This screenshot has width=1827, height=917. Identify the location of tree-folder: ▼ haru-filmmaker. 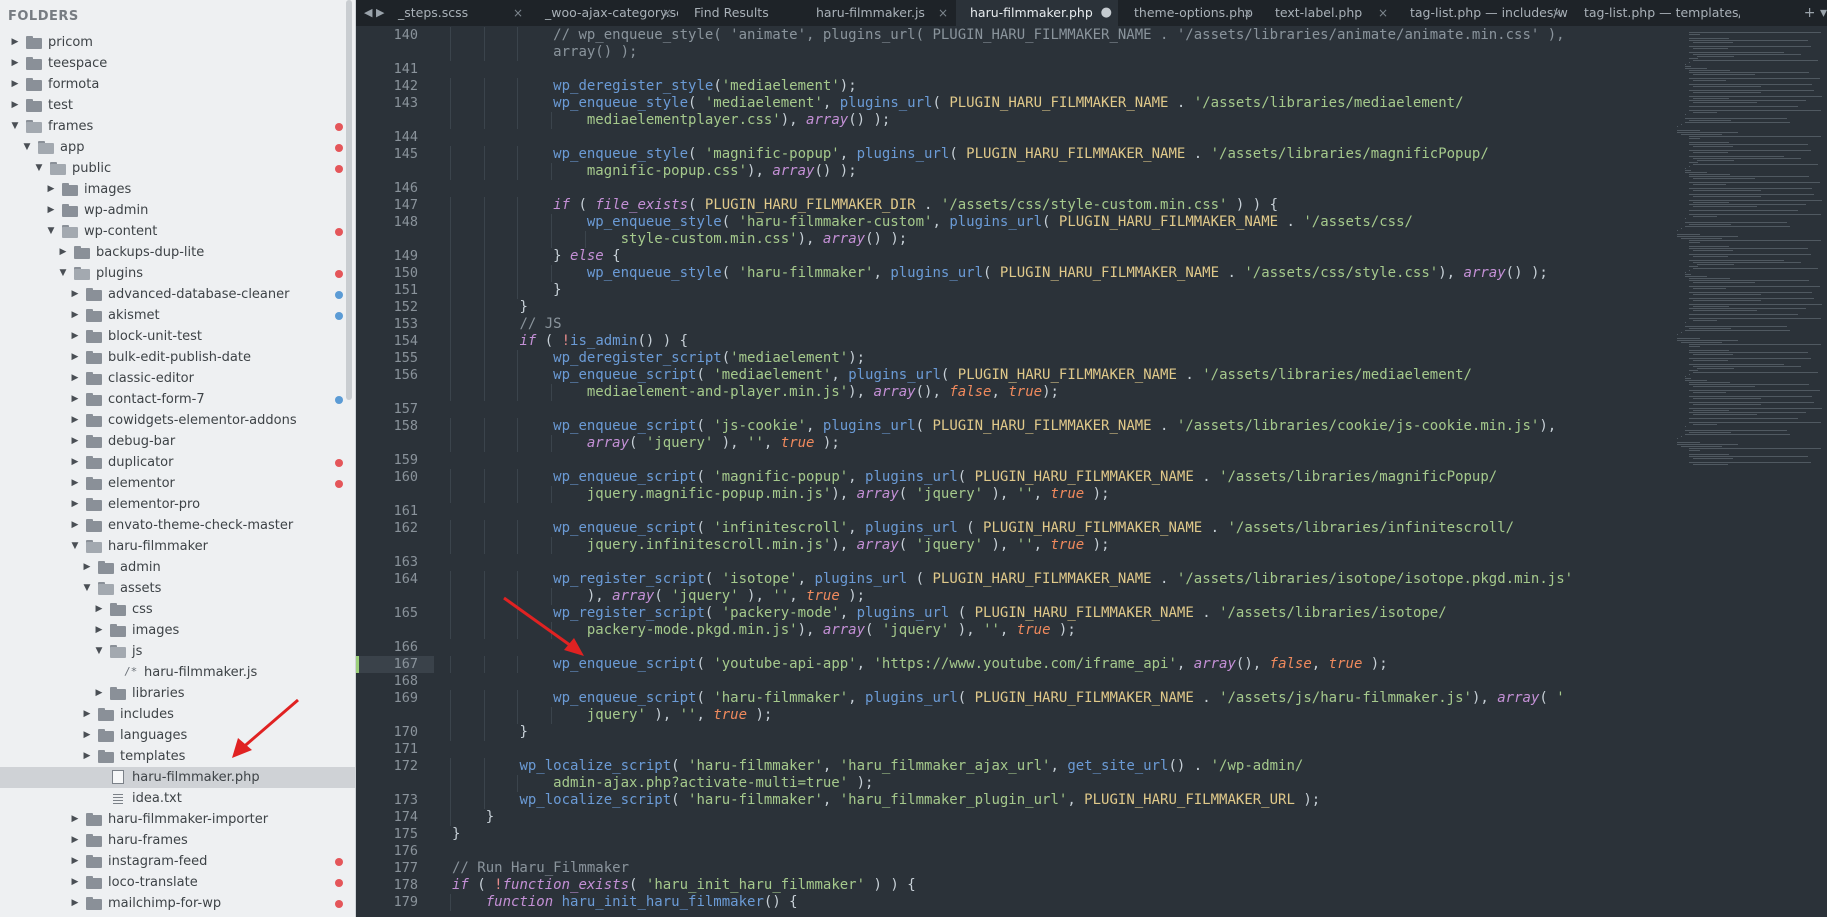
(177, 546).